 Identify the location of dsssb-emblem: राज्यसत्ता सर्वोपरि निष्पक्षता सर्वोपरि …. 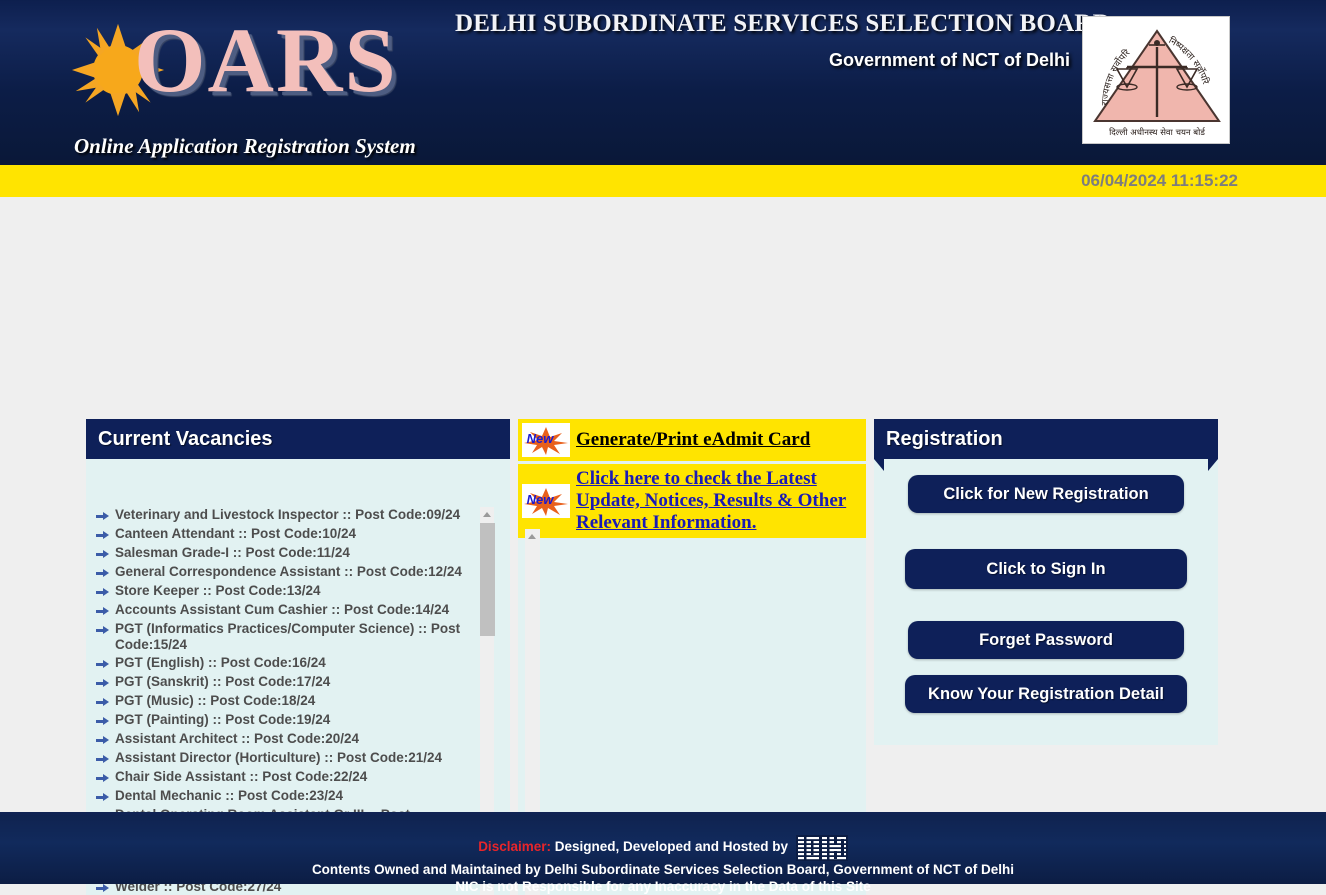
(1156, 80).